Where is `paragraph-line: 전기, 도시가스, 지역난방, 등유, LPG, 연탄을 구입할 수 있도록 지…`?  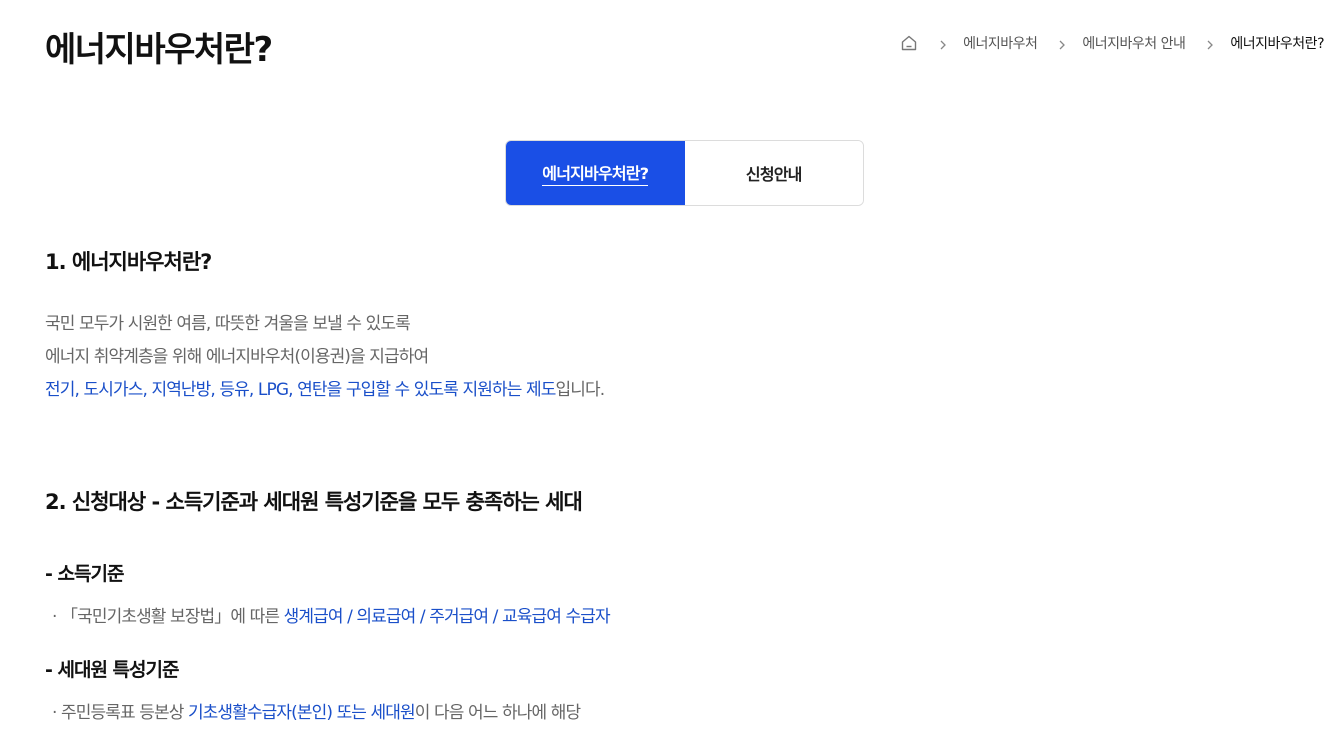 paragraph-line: 전기, 도시가스, 지역난방, 등유, LPG, 연탄을 구입할 수 있도록 지… is located at coordinates (325, 390).